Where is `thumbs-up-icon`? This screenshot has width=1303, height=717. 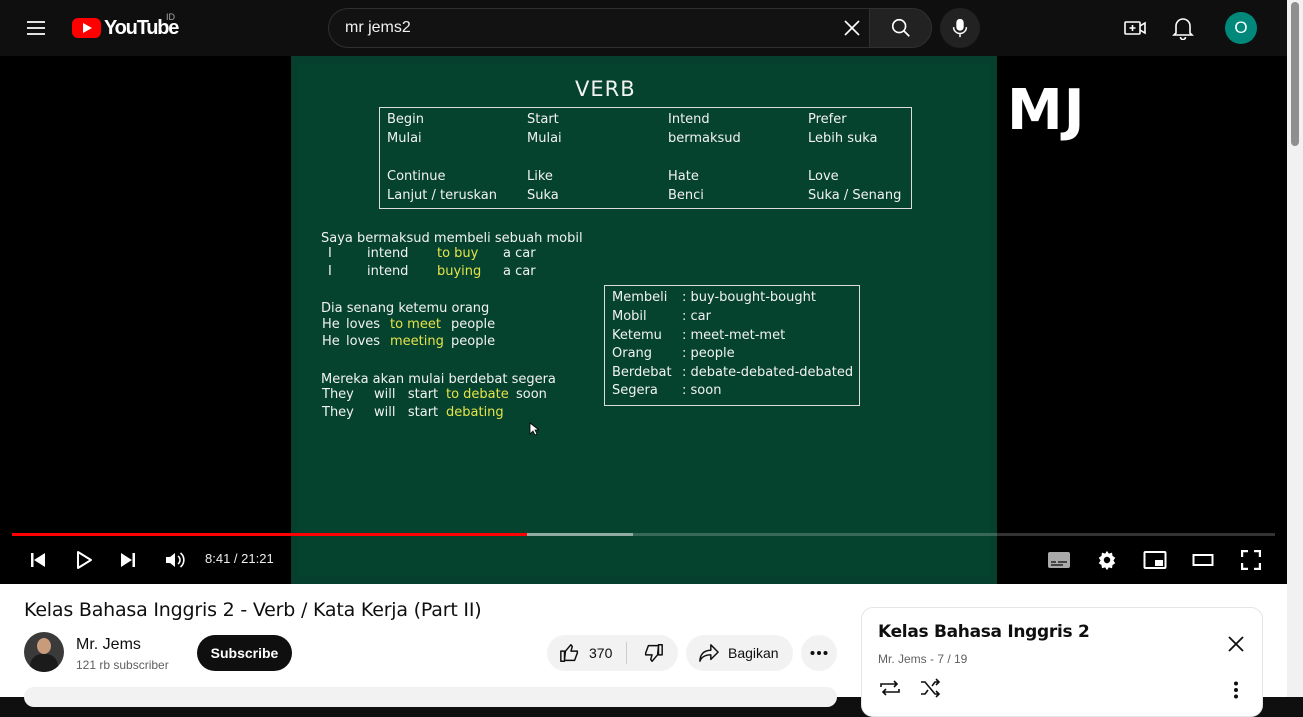
thumbs-up-icon is located at coordinates (569, 653).